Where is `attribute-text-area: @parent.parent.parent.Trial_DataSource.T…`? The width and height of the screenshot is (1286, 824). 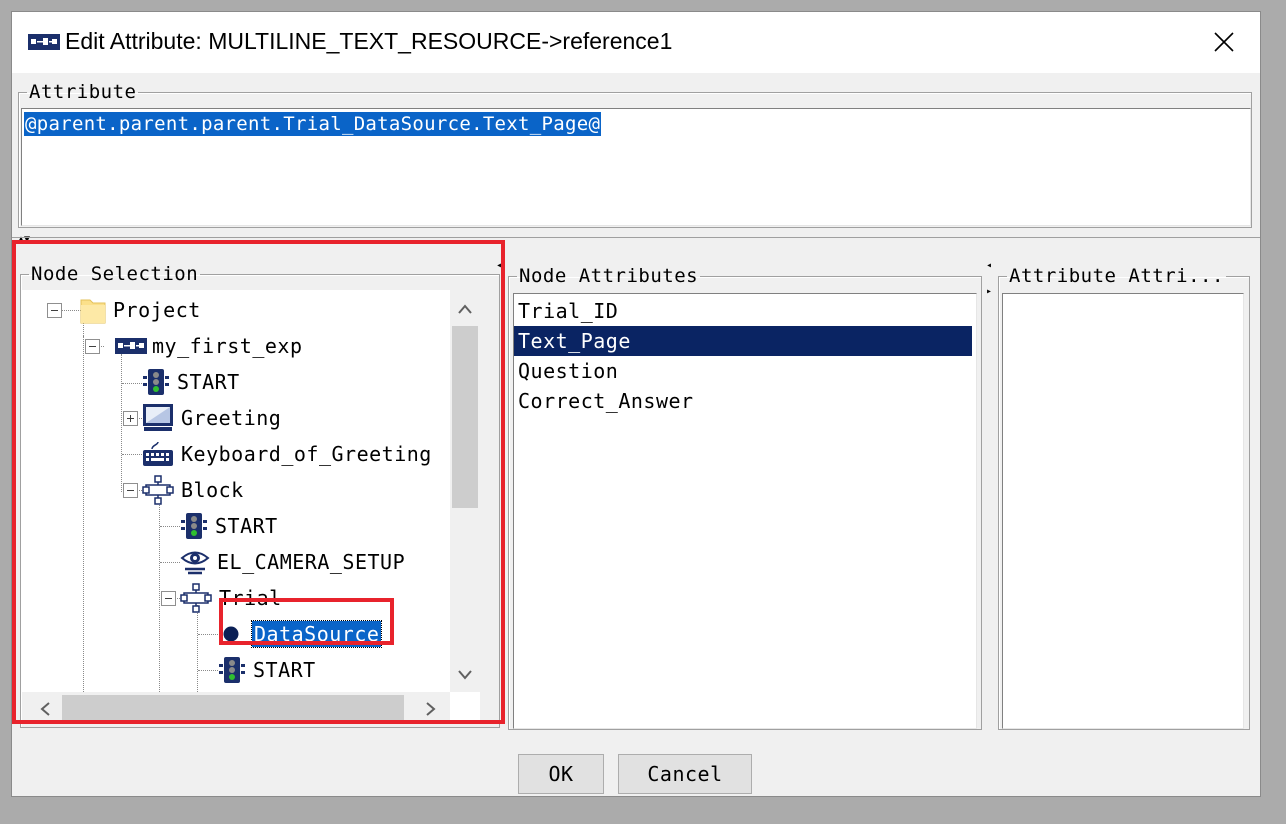 attribute-text-area: @parent.parent.parent.Trial_DataSource.T… is located at coordinates (636, 167).